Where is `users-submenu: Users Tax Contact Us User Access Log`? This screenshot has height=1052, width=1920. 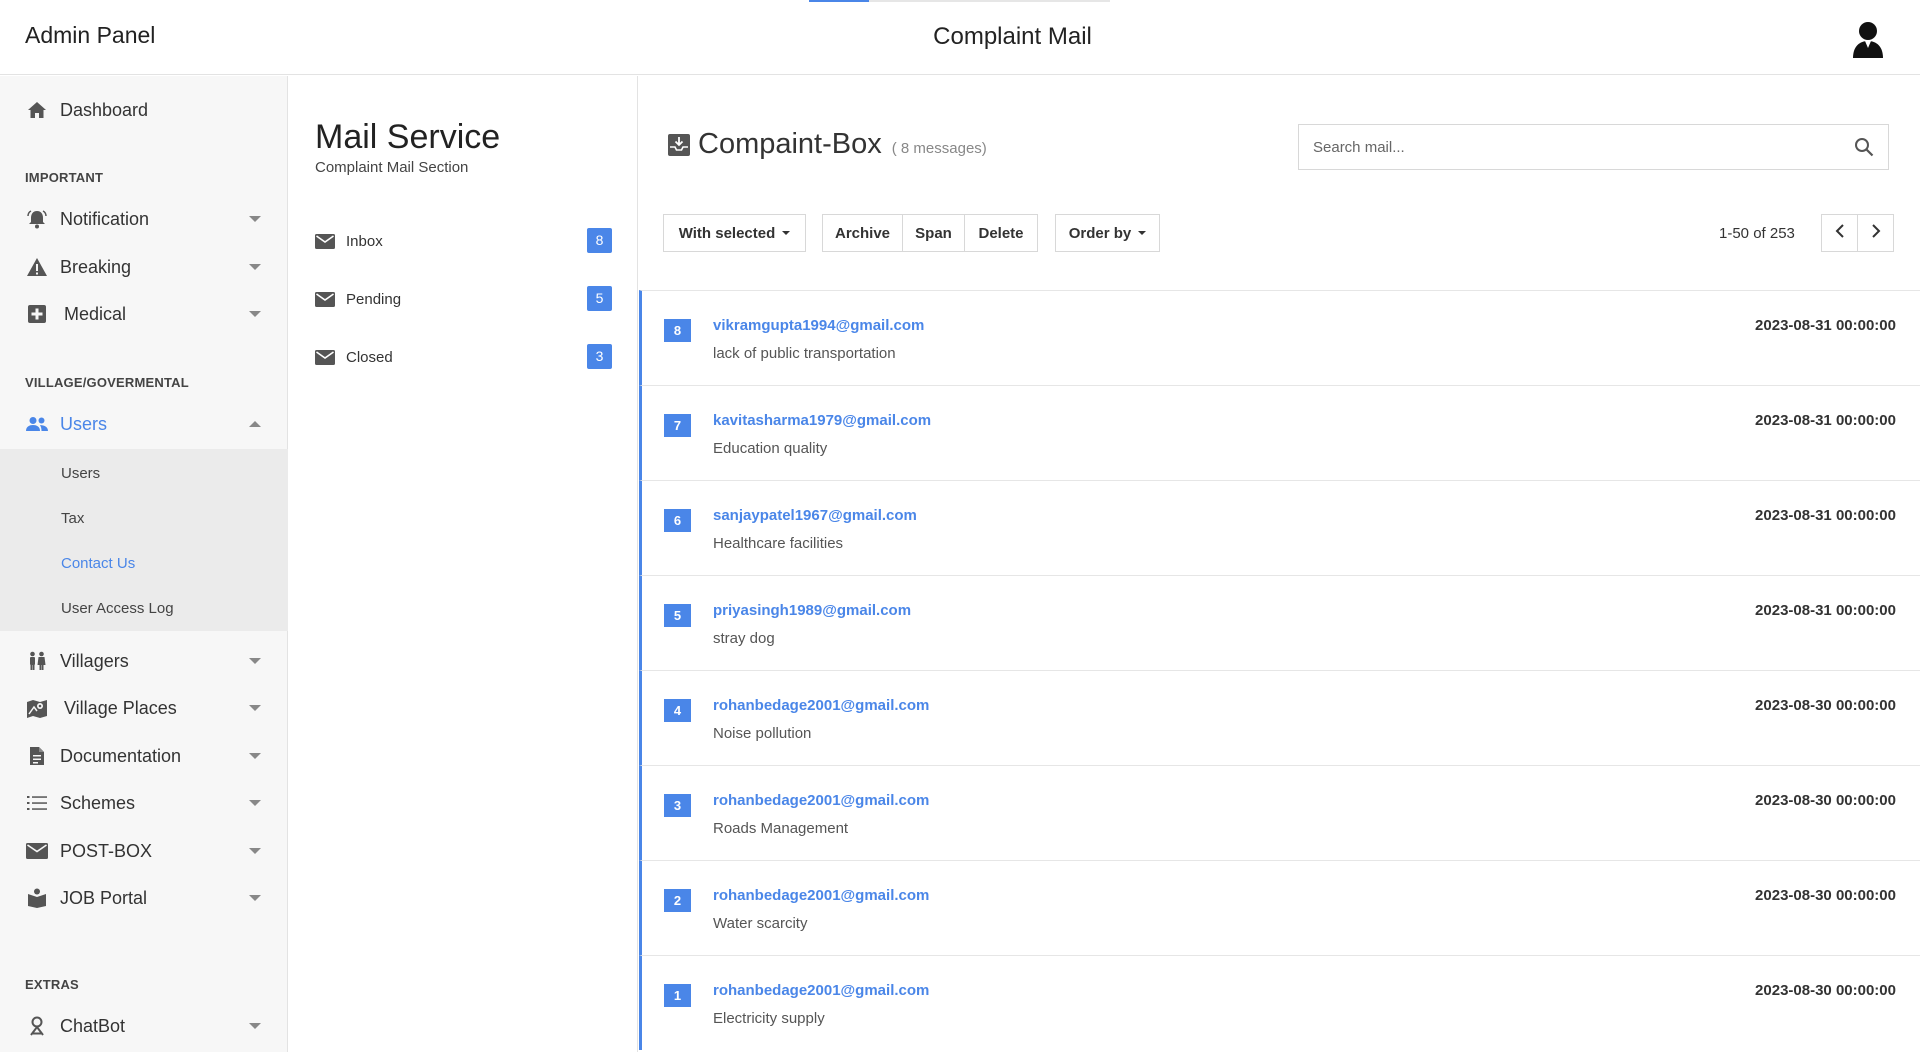 users-submenu: Users Tax Contact Us User Access Log is located at coordinates (144, 540).